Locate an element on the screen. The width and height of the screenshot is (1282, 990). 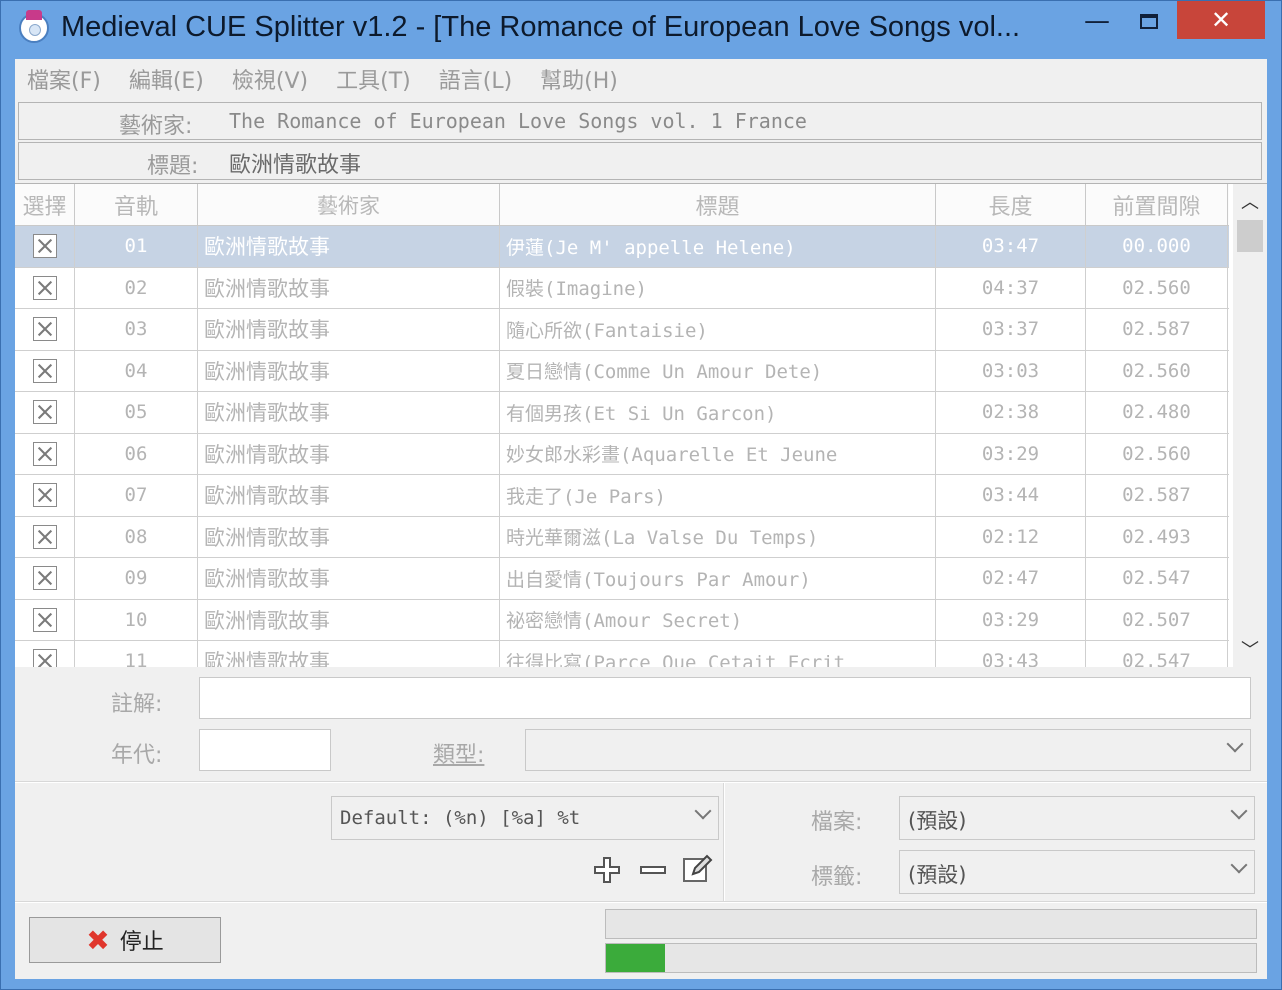
file-select-value: (預設) is located at coordinates (937, 821).